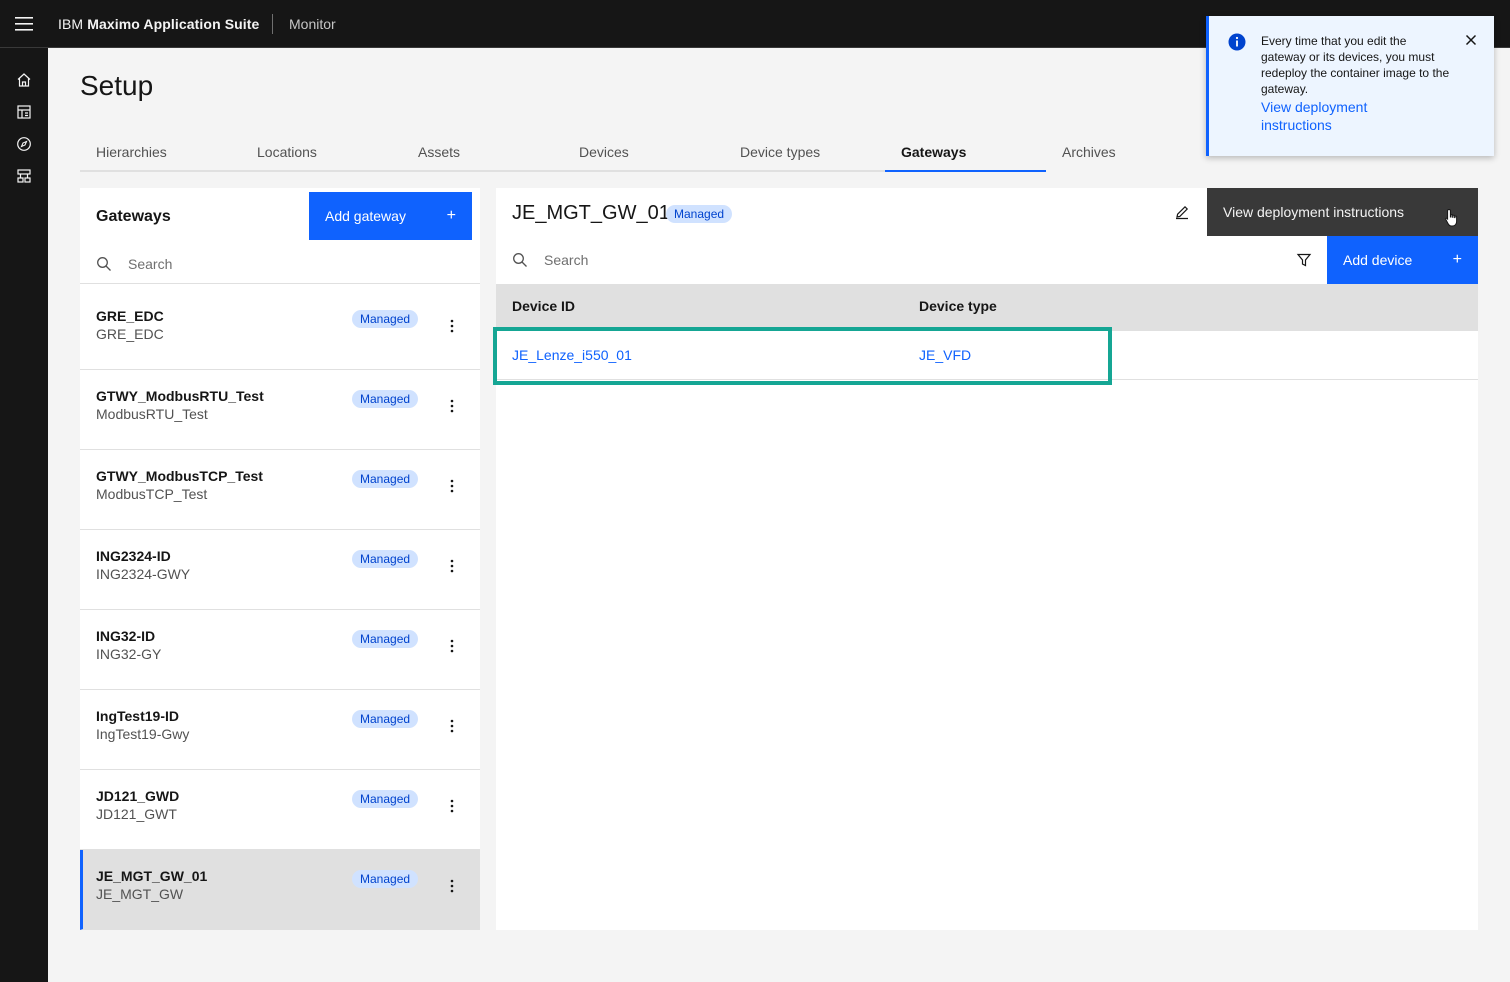 The height and width of the screenshot is (982, 1510). What do you see at coordinates (137, 716) in the screenshot?
I see `gateway-name: IngTest19-ID` at bounding box center [137, 716].